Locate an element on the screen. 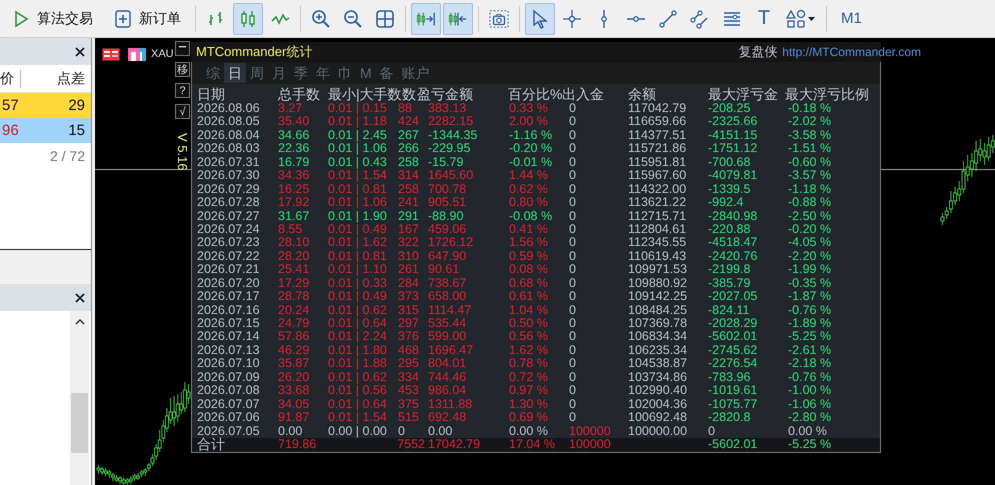 The image size is (995, 485). tool-button: √ is located at coordinates (182, 111).